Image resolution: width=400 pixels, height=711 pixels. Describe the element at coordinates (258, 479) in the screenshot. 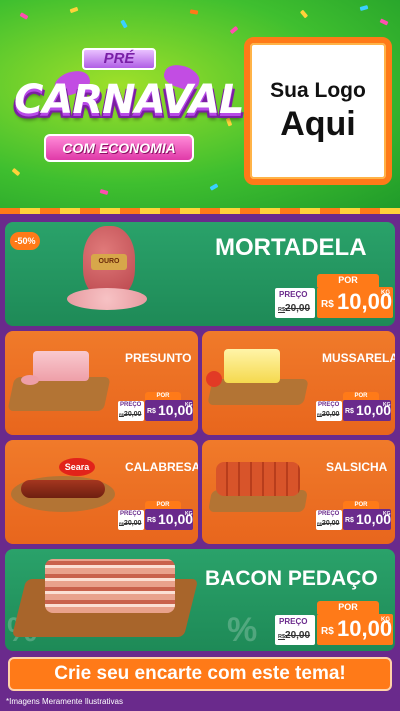

I see `salsicha-image` at that location.